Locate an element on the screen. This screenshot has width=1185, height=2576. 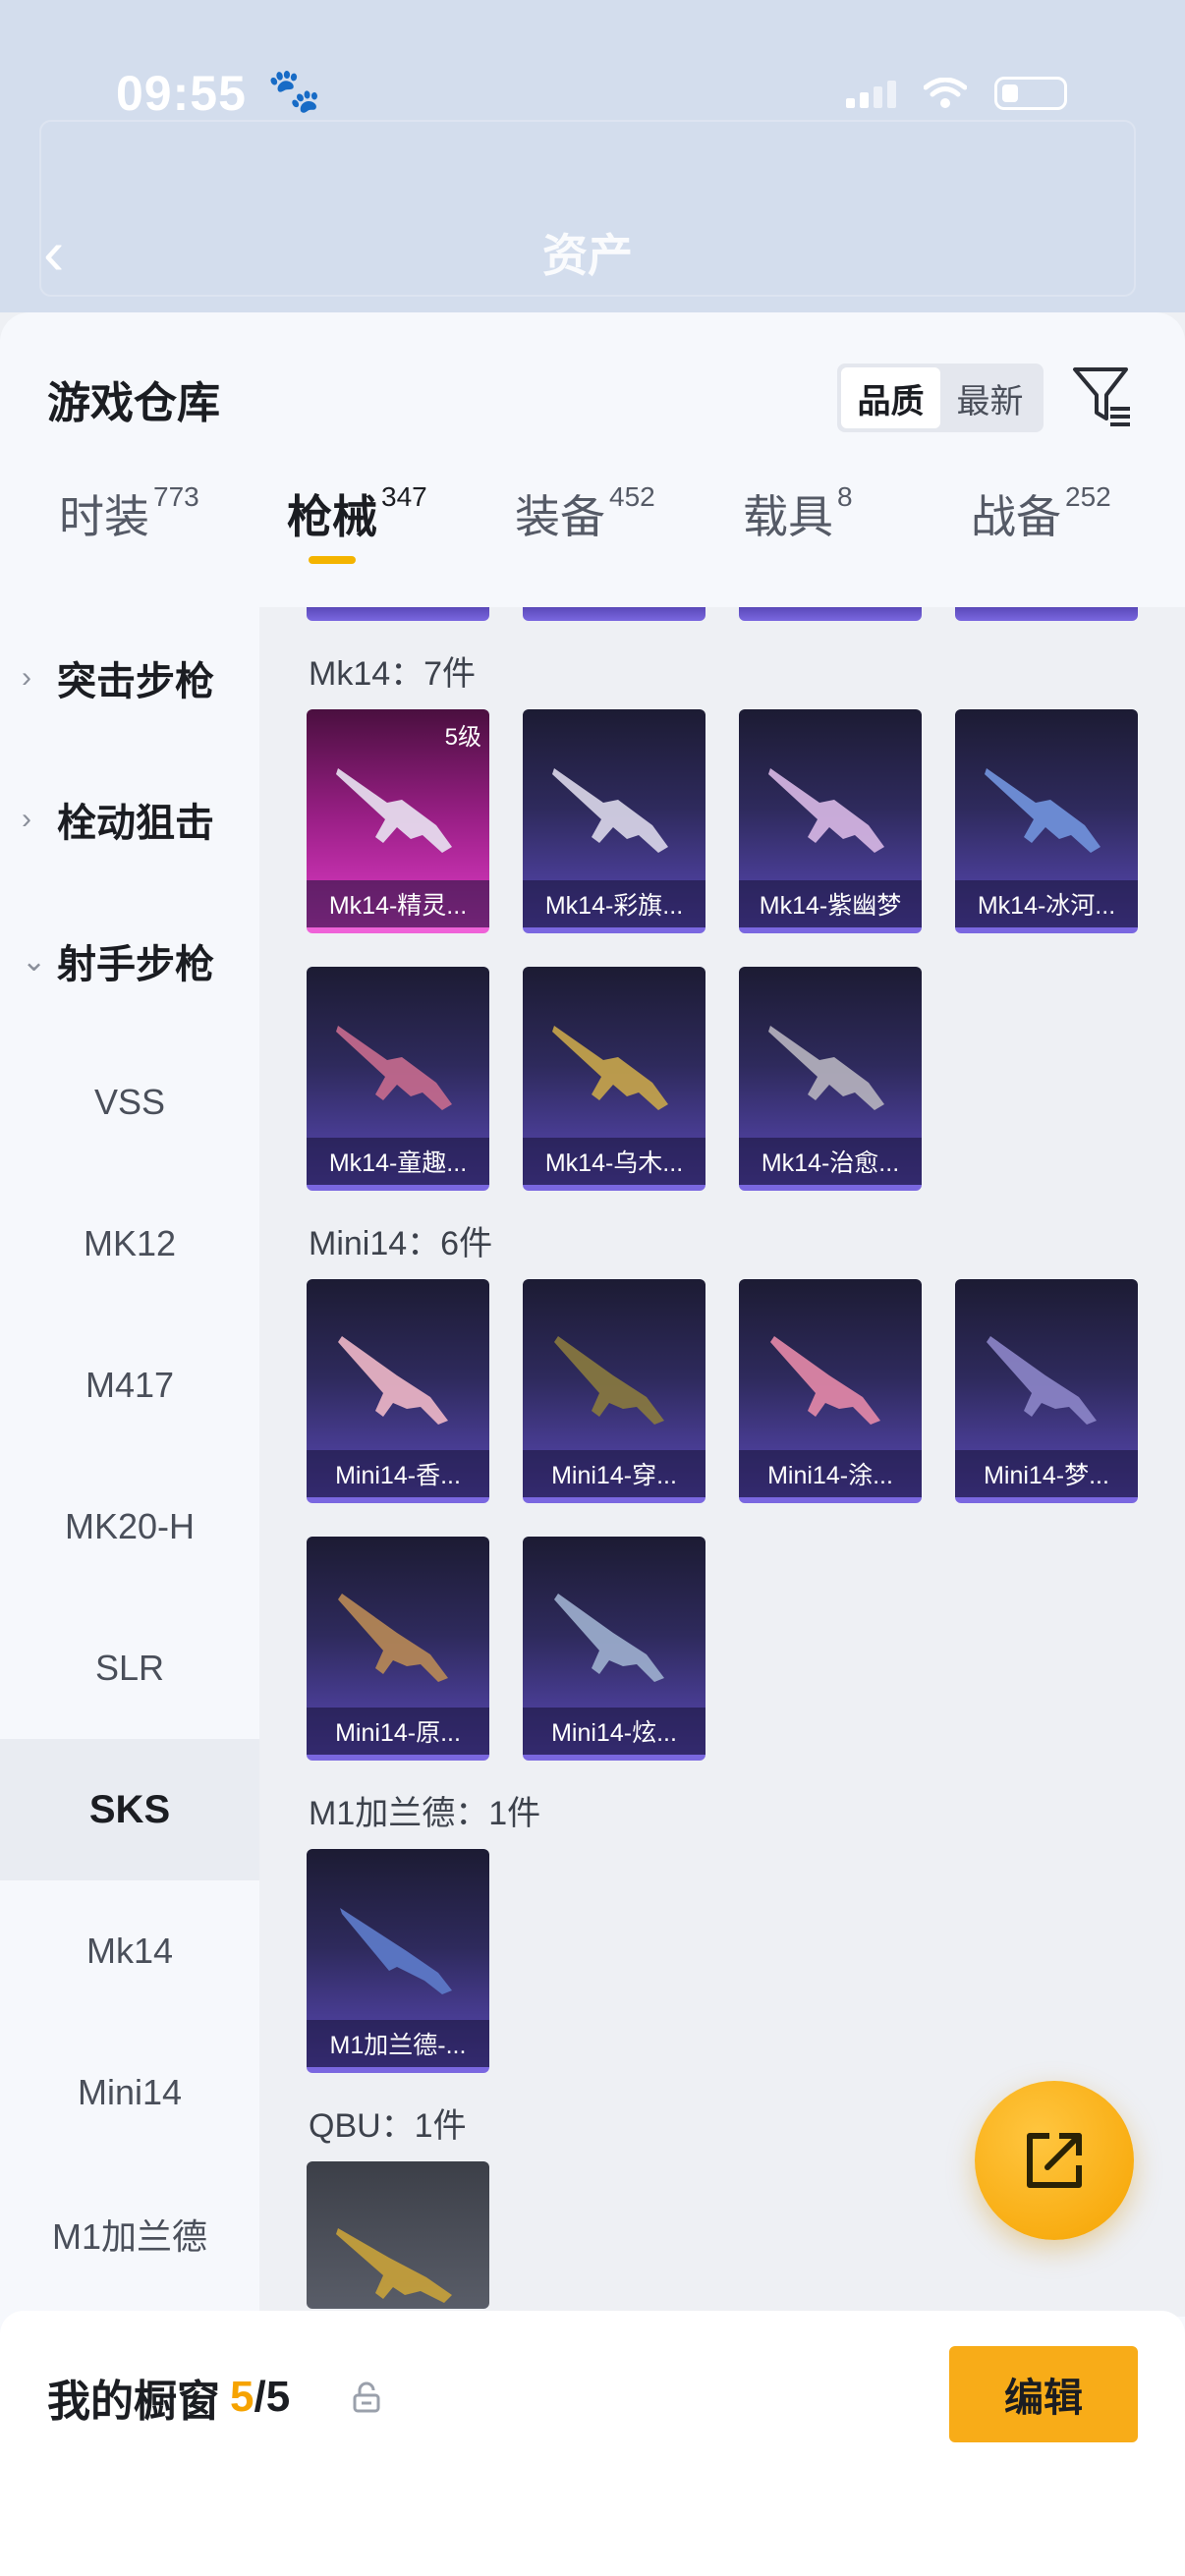
share-button is located at coordinates (1054, 2160).